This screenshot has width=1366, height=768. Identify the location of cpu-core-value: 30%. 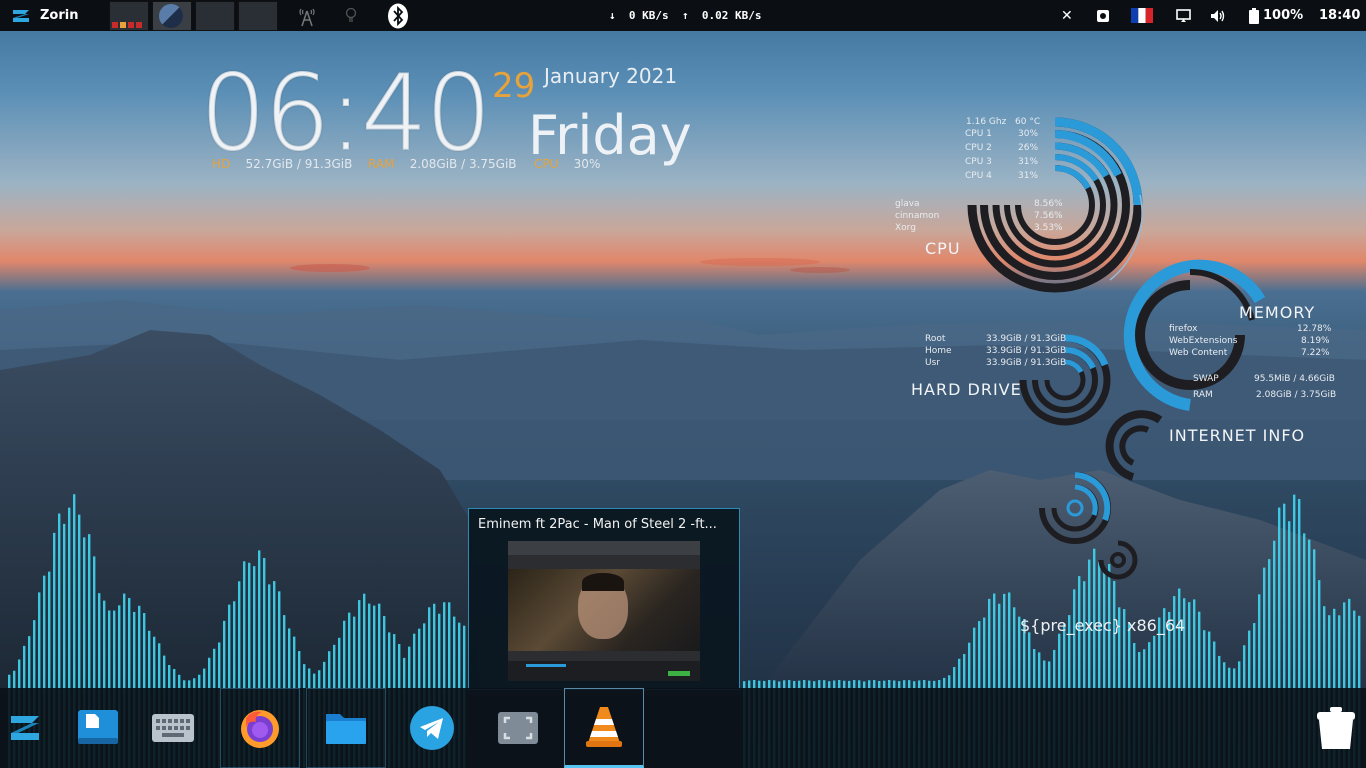
(1028, 134).